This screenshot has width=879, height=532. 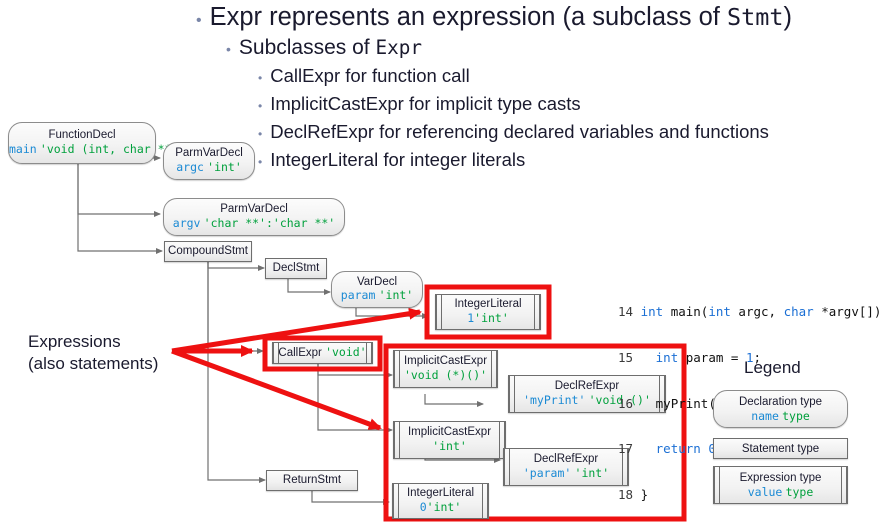 I want to click on ast-node-return-stmt: ReturnStmt, so click(x=312, y=480).